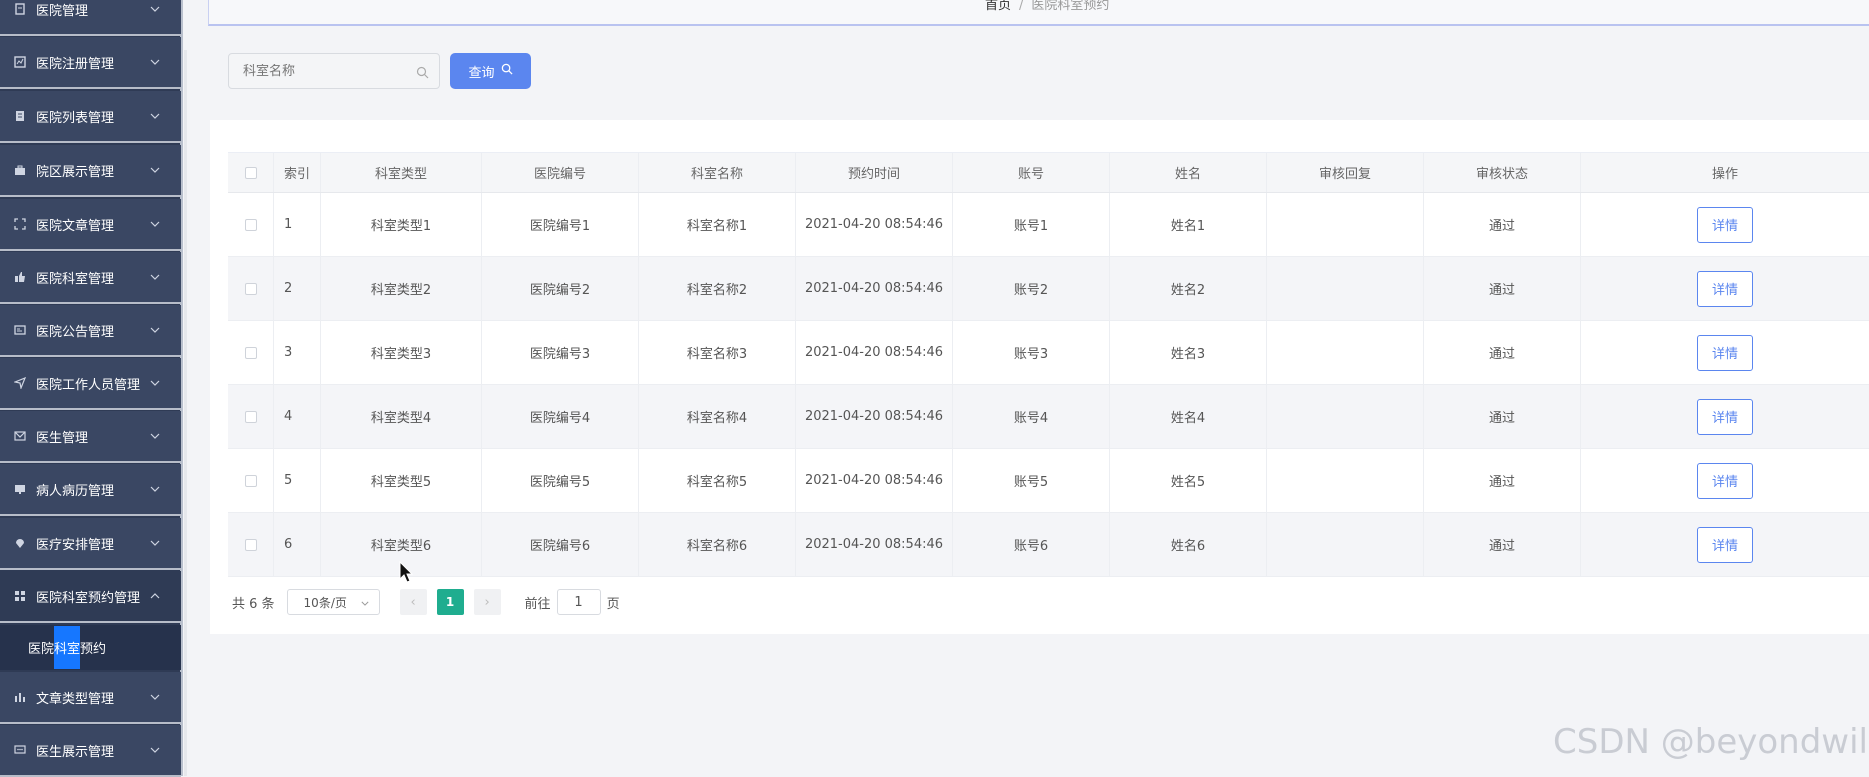 This screenshot has width=1869, height=777. What do you see at coordinates (1031, 480) in the screenshot?
I see `cell-account: 账号5` at bounding box center [1031, 480].